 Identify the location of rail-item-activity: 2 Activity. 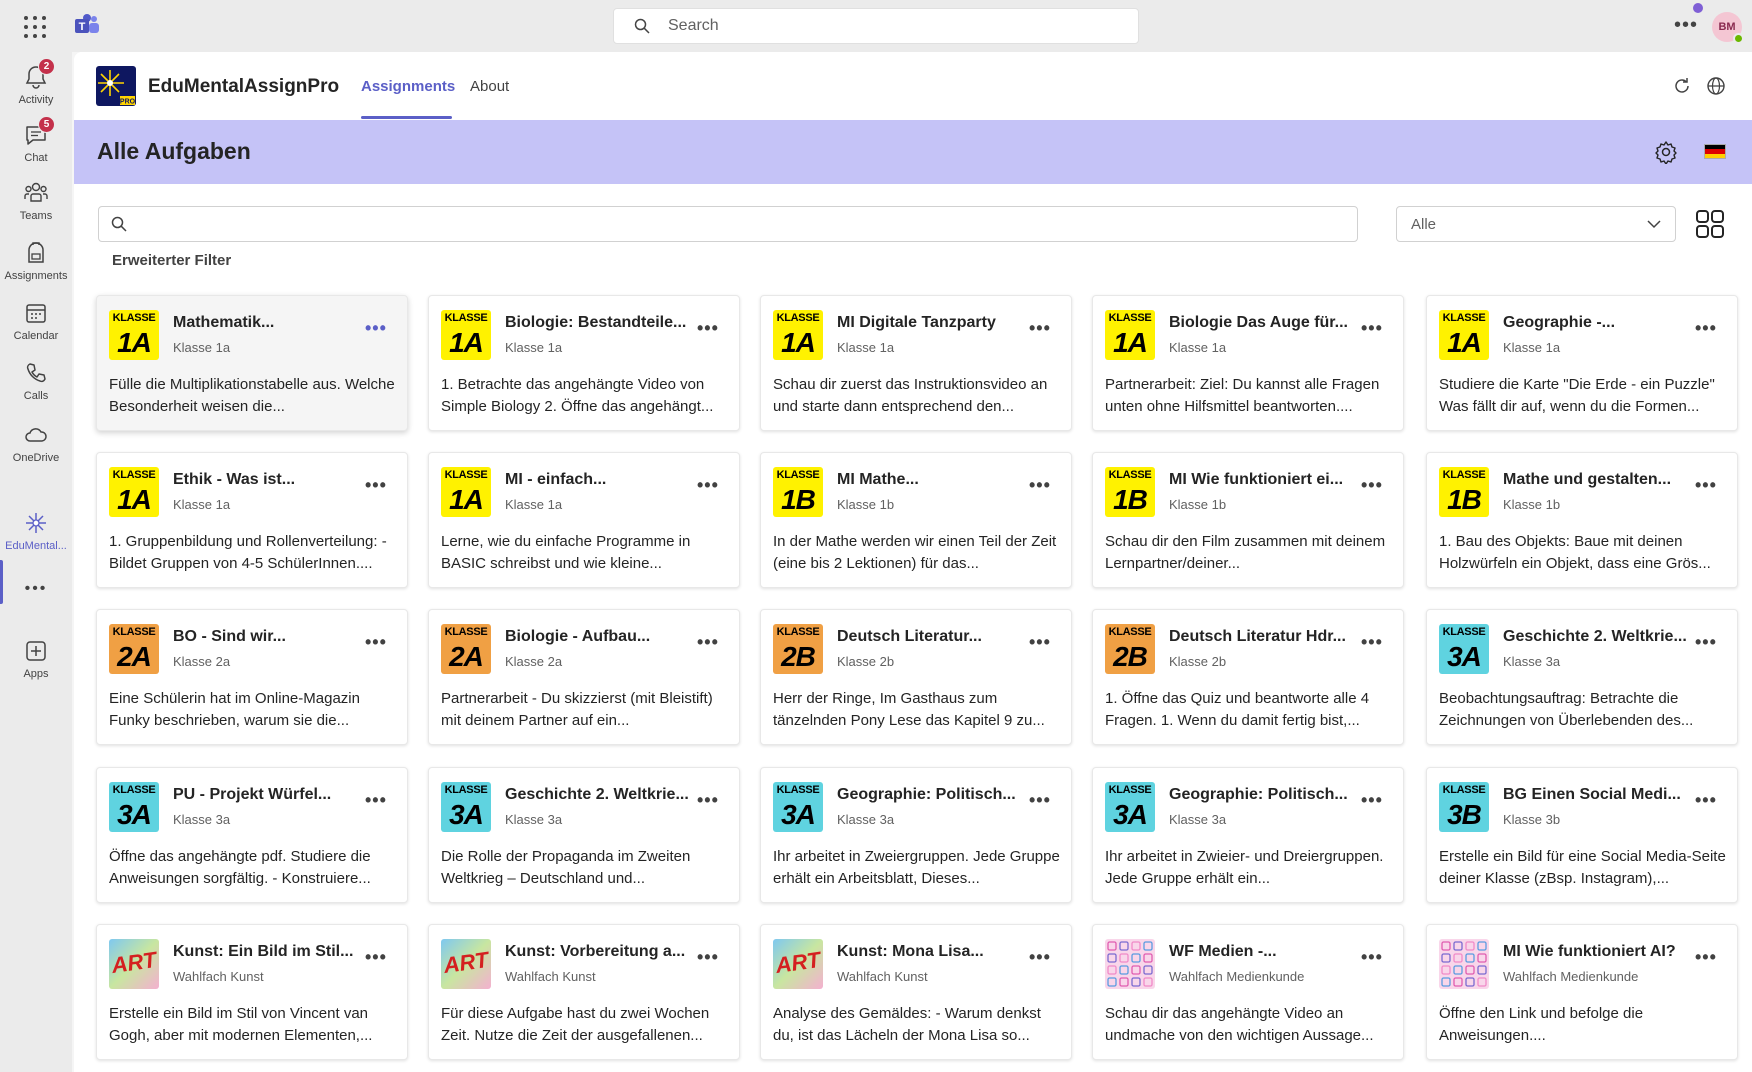
(36, 82).